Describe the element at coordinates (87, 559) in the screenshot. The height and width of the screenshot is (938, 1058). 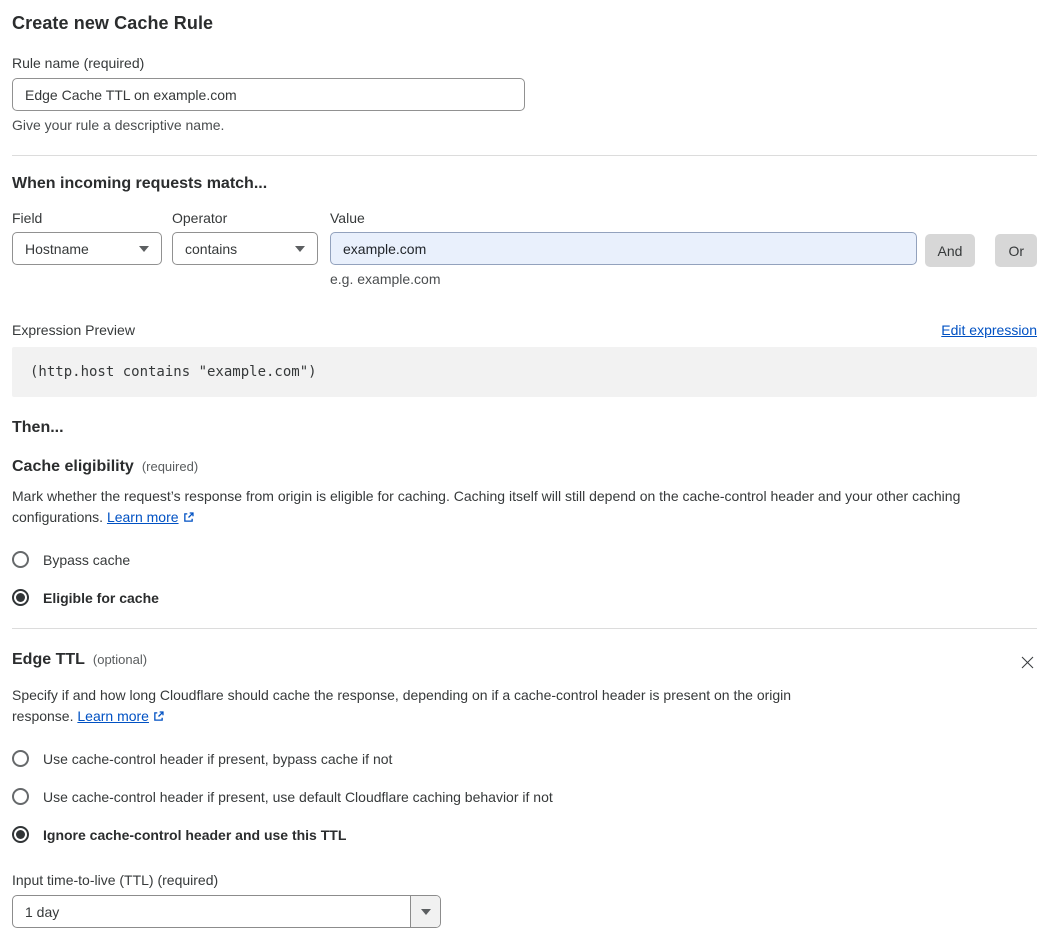
I see `radio-label: Bypass cache` at that location.